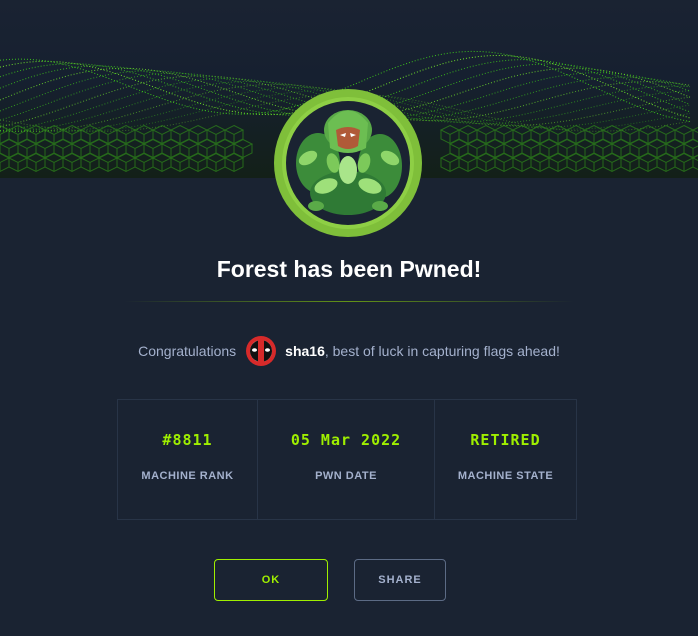  Describe the element at coordinates (400, 580) in the screenshot. I see `share-button: SHARE` at that location.